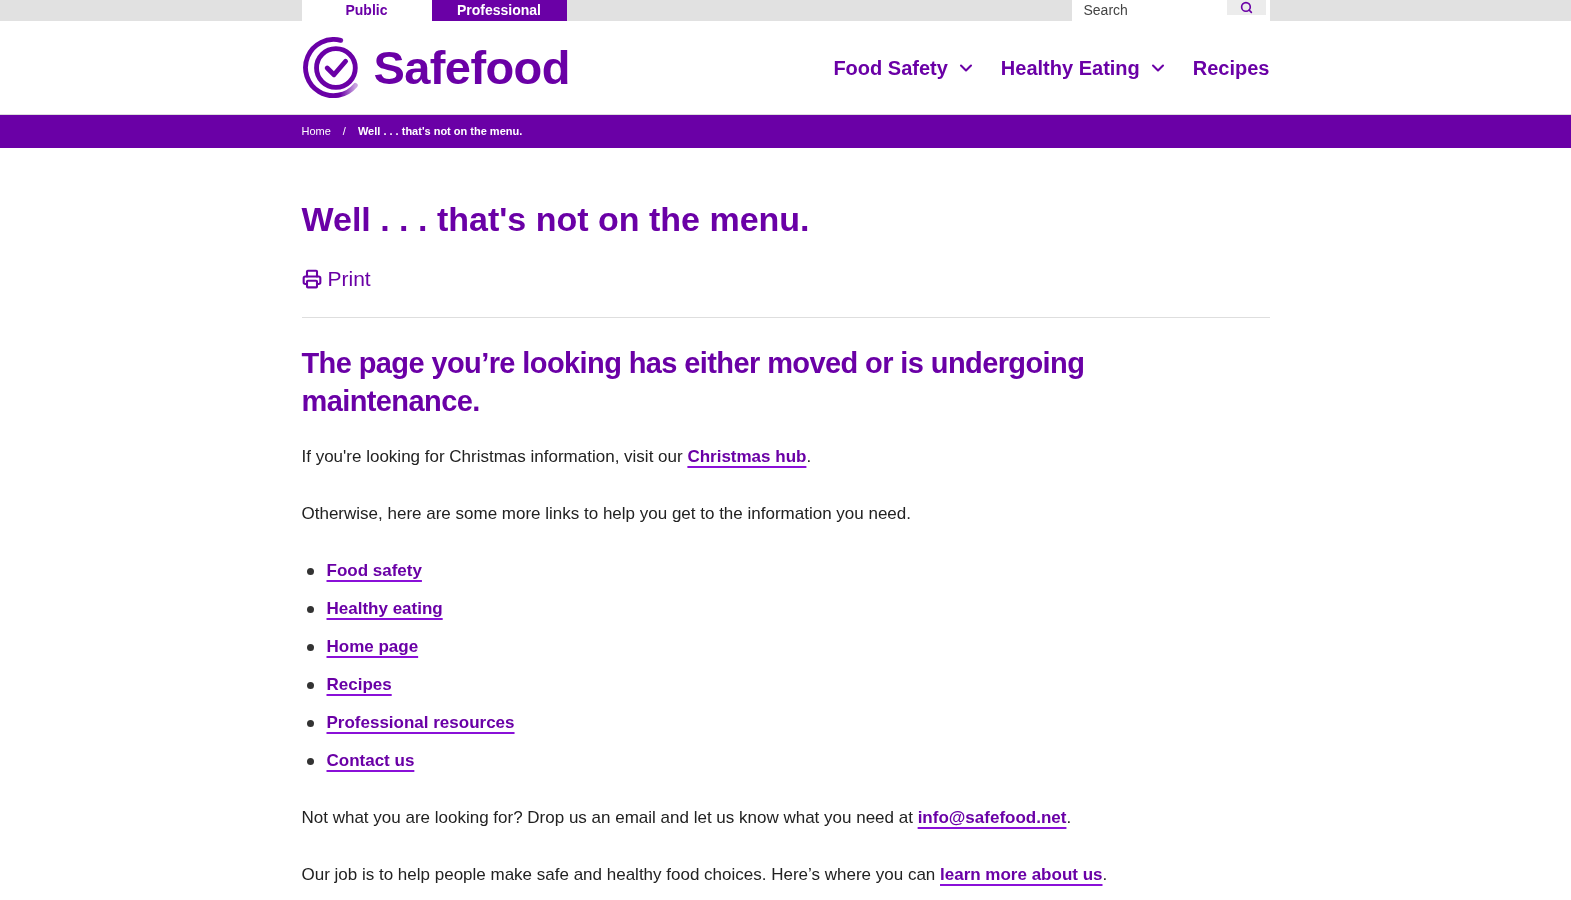 Image resolution: width=1571 pixels, height=900 pixels. I want to click on body-paragraph: Otherwise, here are some more links to help you get to the information you need., so click(606, 514).